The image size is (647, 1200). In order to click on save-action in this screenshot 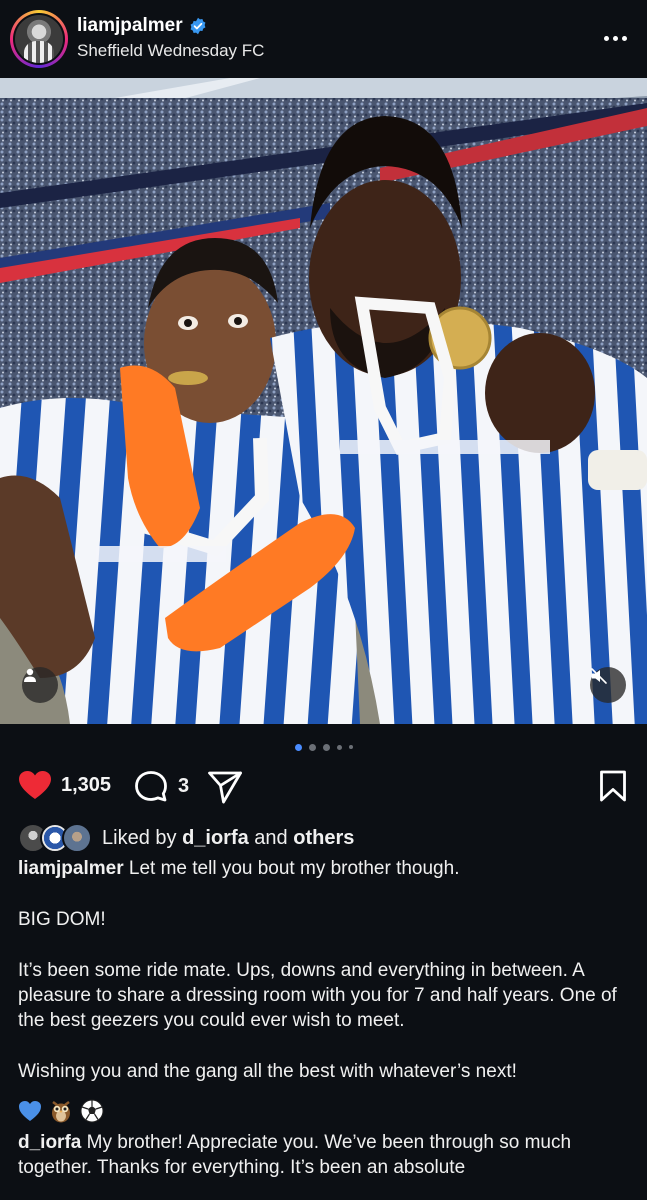, I will do `click(613, 786)`.